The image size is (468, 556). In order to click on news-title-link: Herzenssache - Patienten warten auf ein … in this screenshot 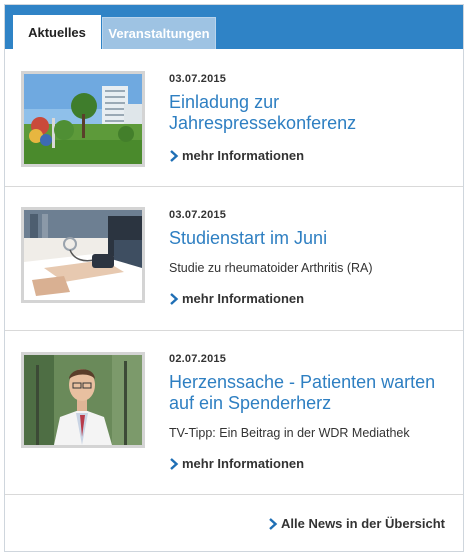, I will do `click(310, 393)`.